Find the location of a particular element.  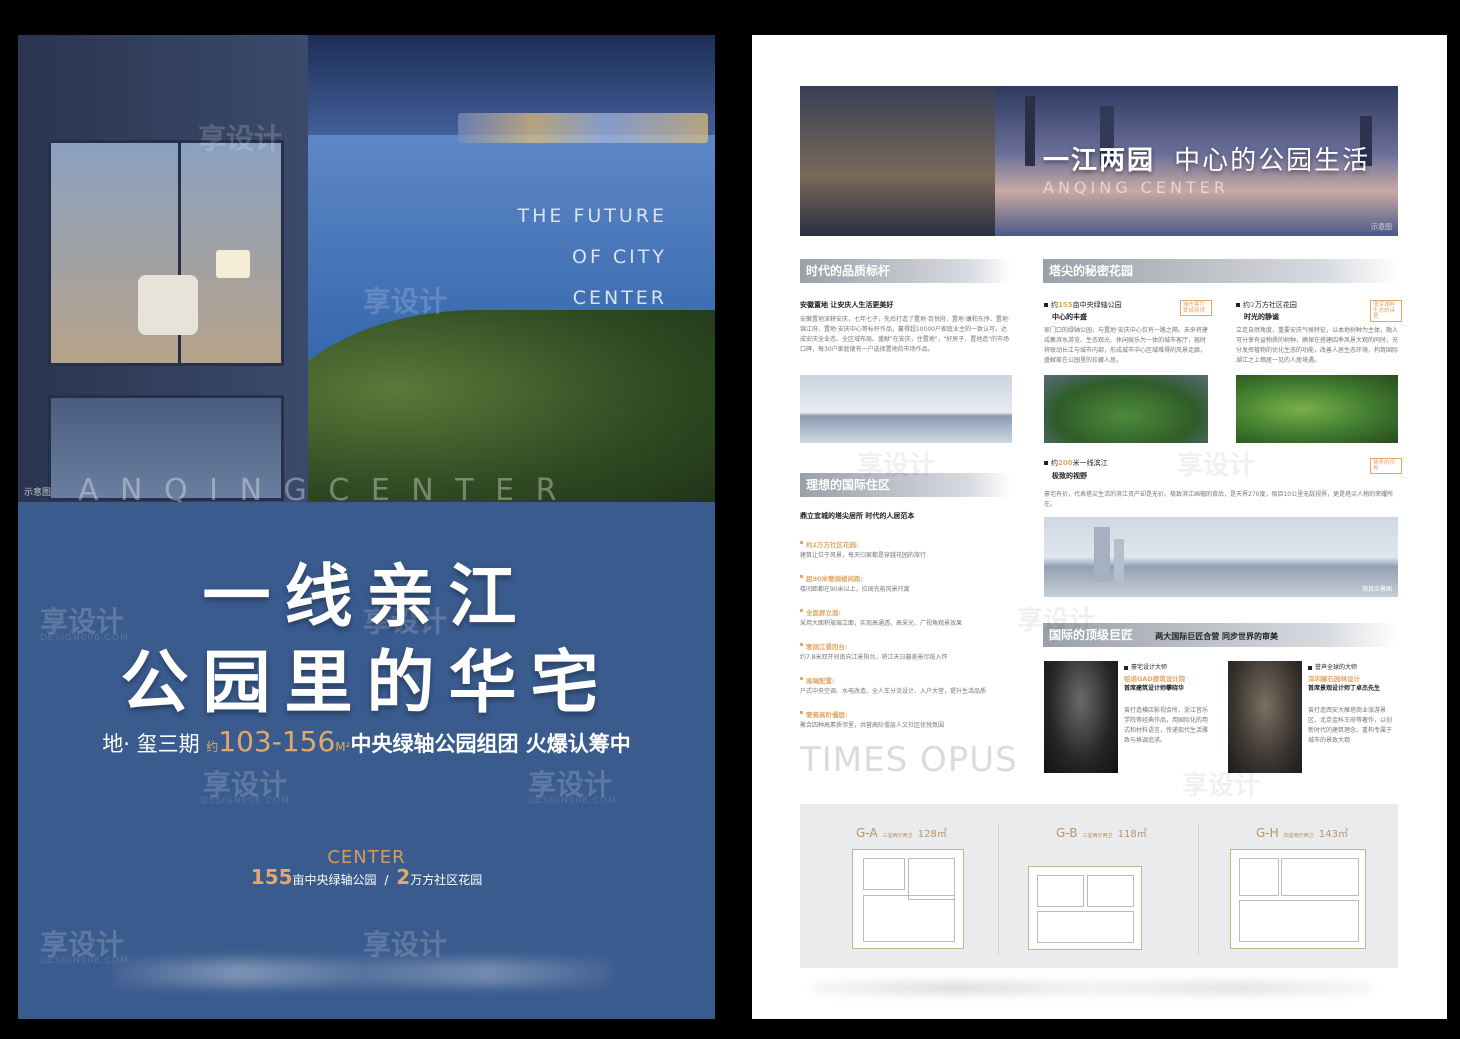

banner-title-thin: 中心的公园生活 is located at coordinates (1272, 161).